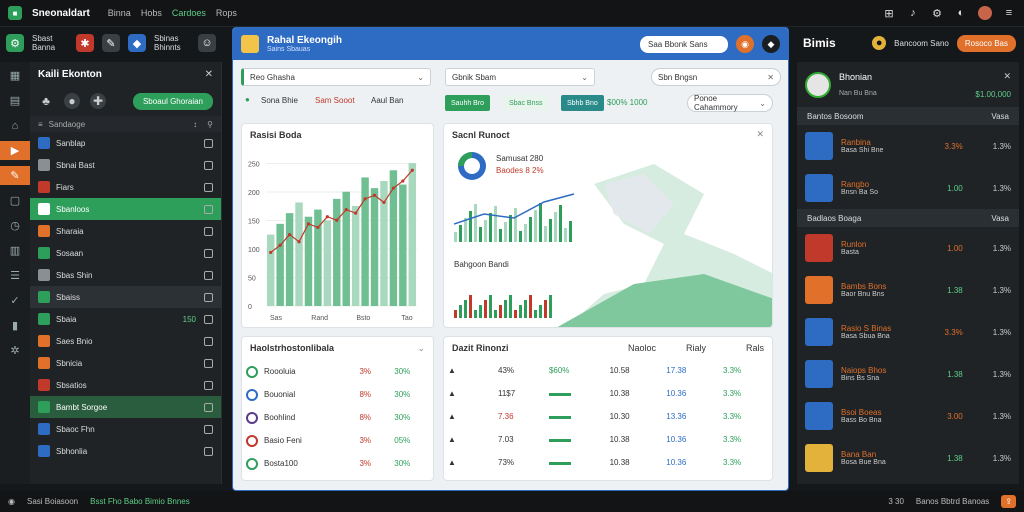 The height and width of the screenshot is (512, 1024). Describe the element at coordinates (15, 150) in the screenshot. I see `rail-play-icon: ▶` at that location.